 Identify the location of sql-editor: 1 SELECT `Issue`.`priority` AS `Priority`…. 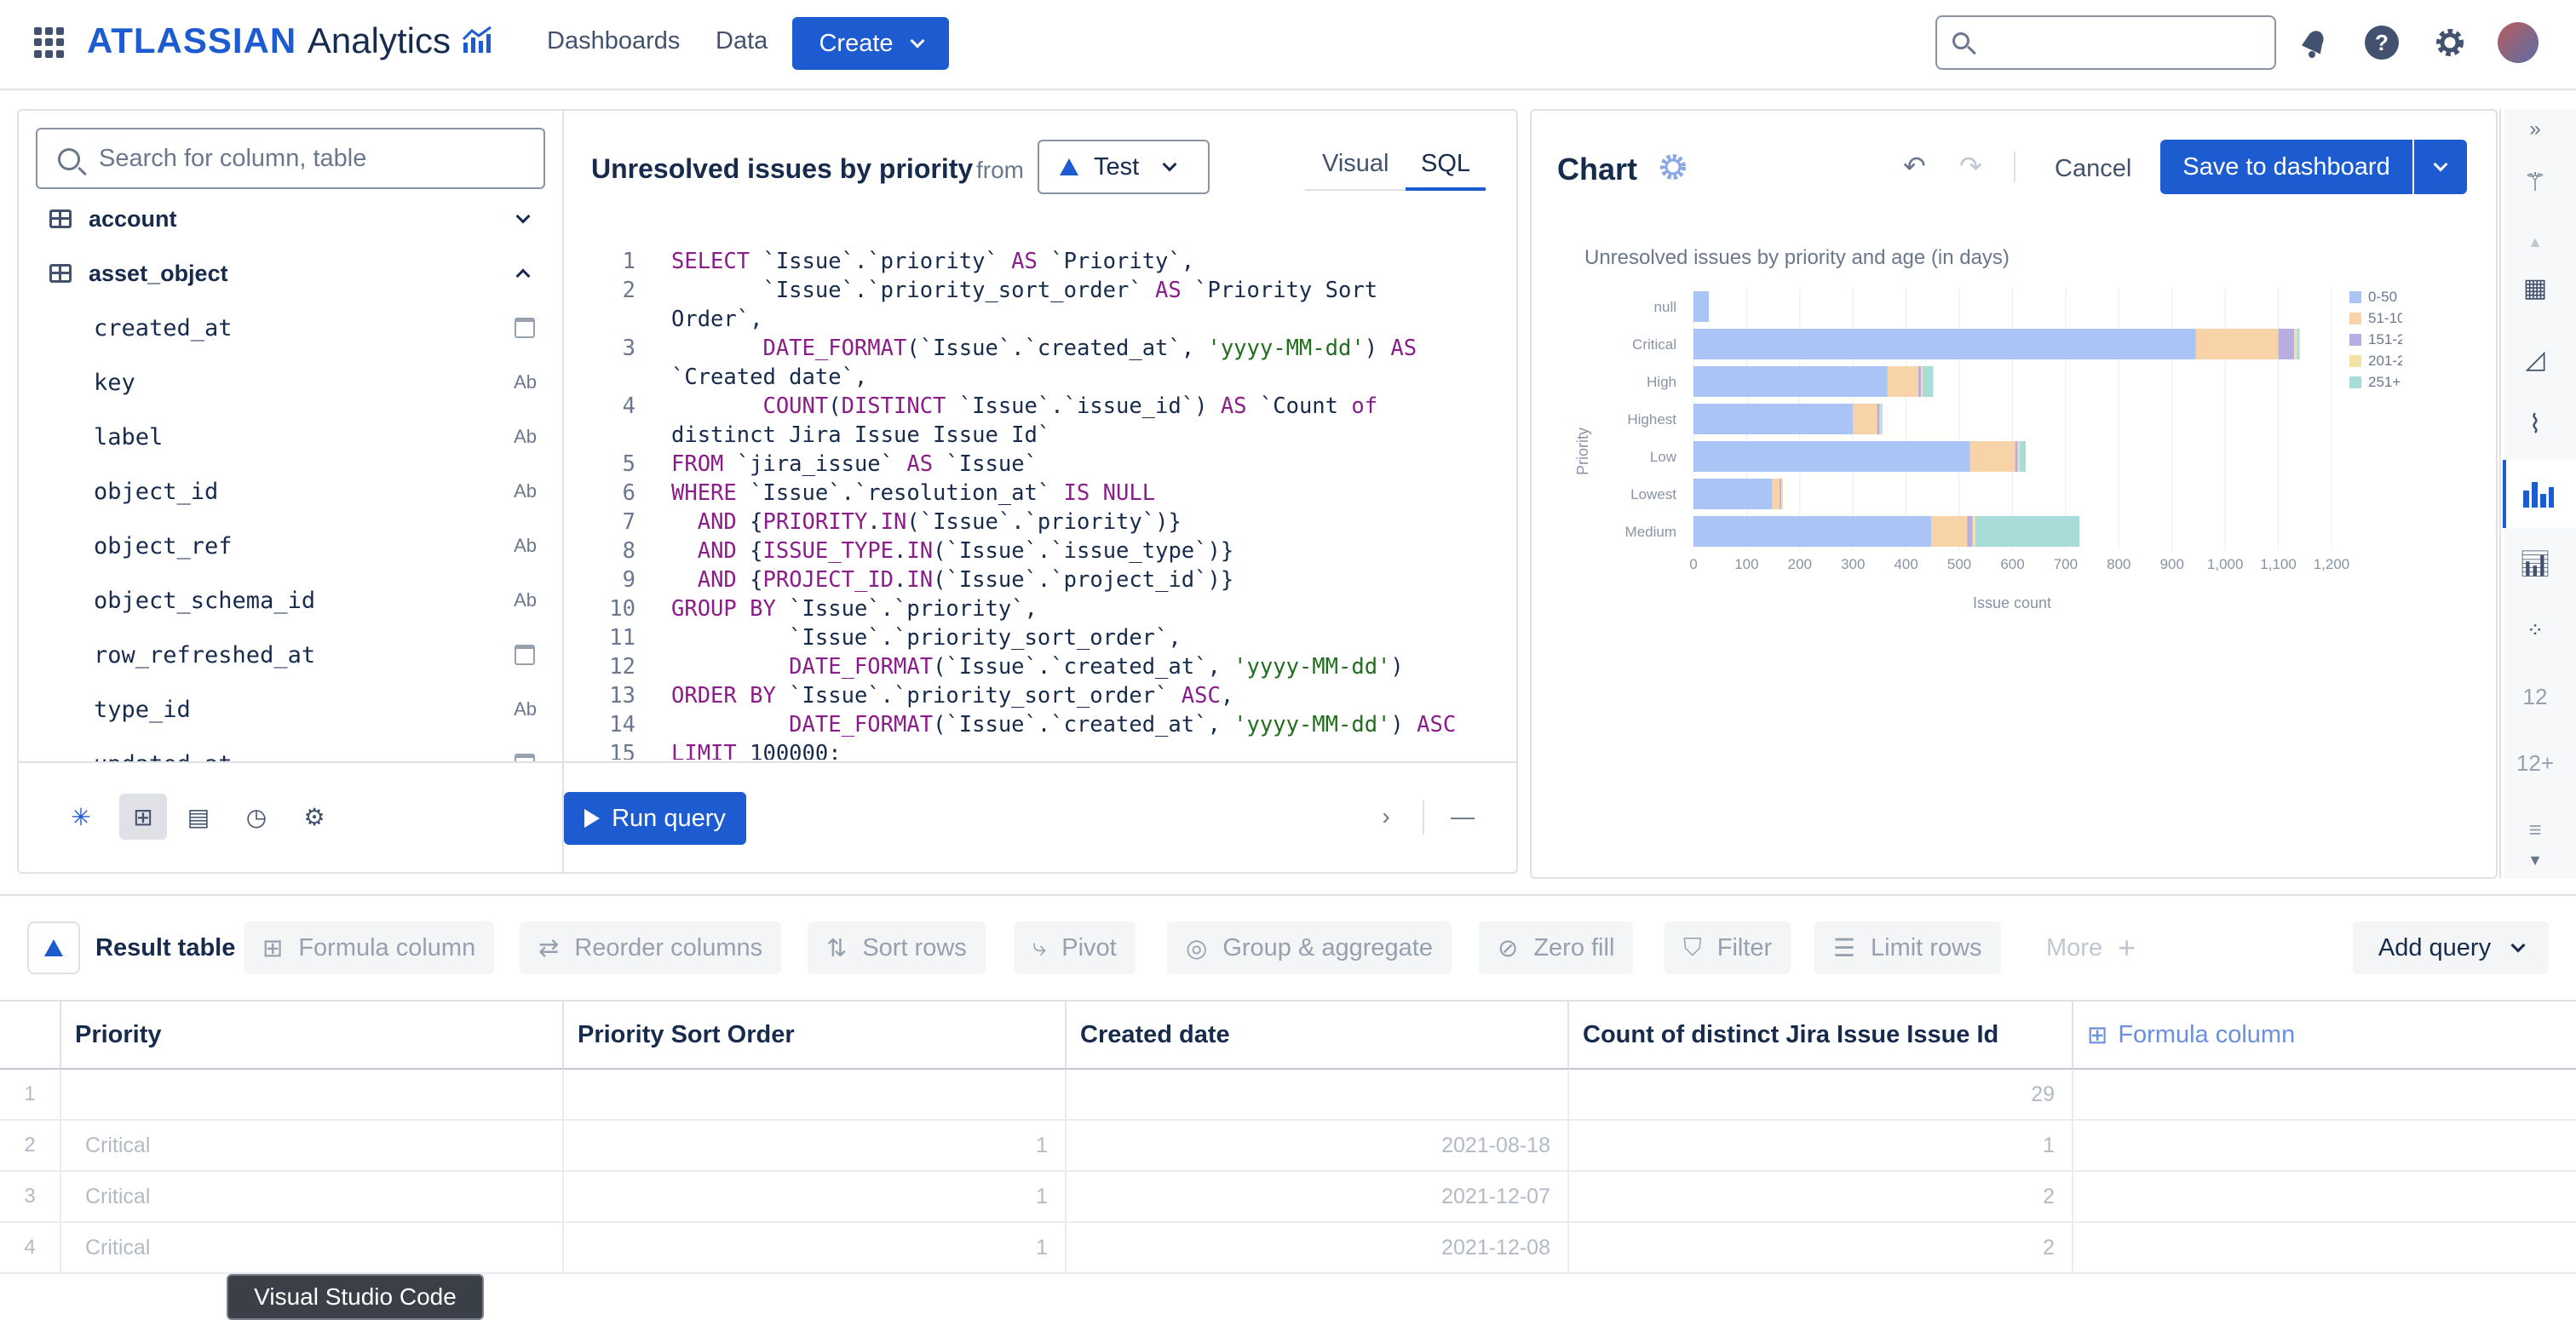
(1051, 503).